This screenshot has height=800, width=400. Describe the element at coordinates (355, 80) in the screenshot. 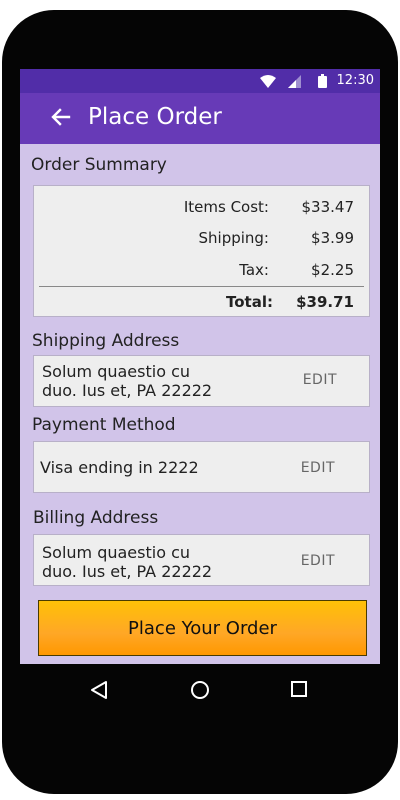

I see `status-clock: 12:30` at that location.